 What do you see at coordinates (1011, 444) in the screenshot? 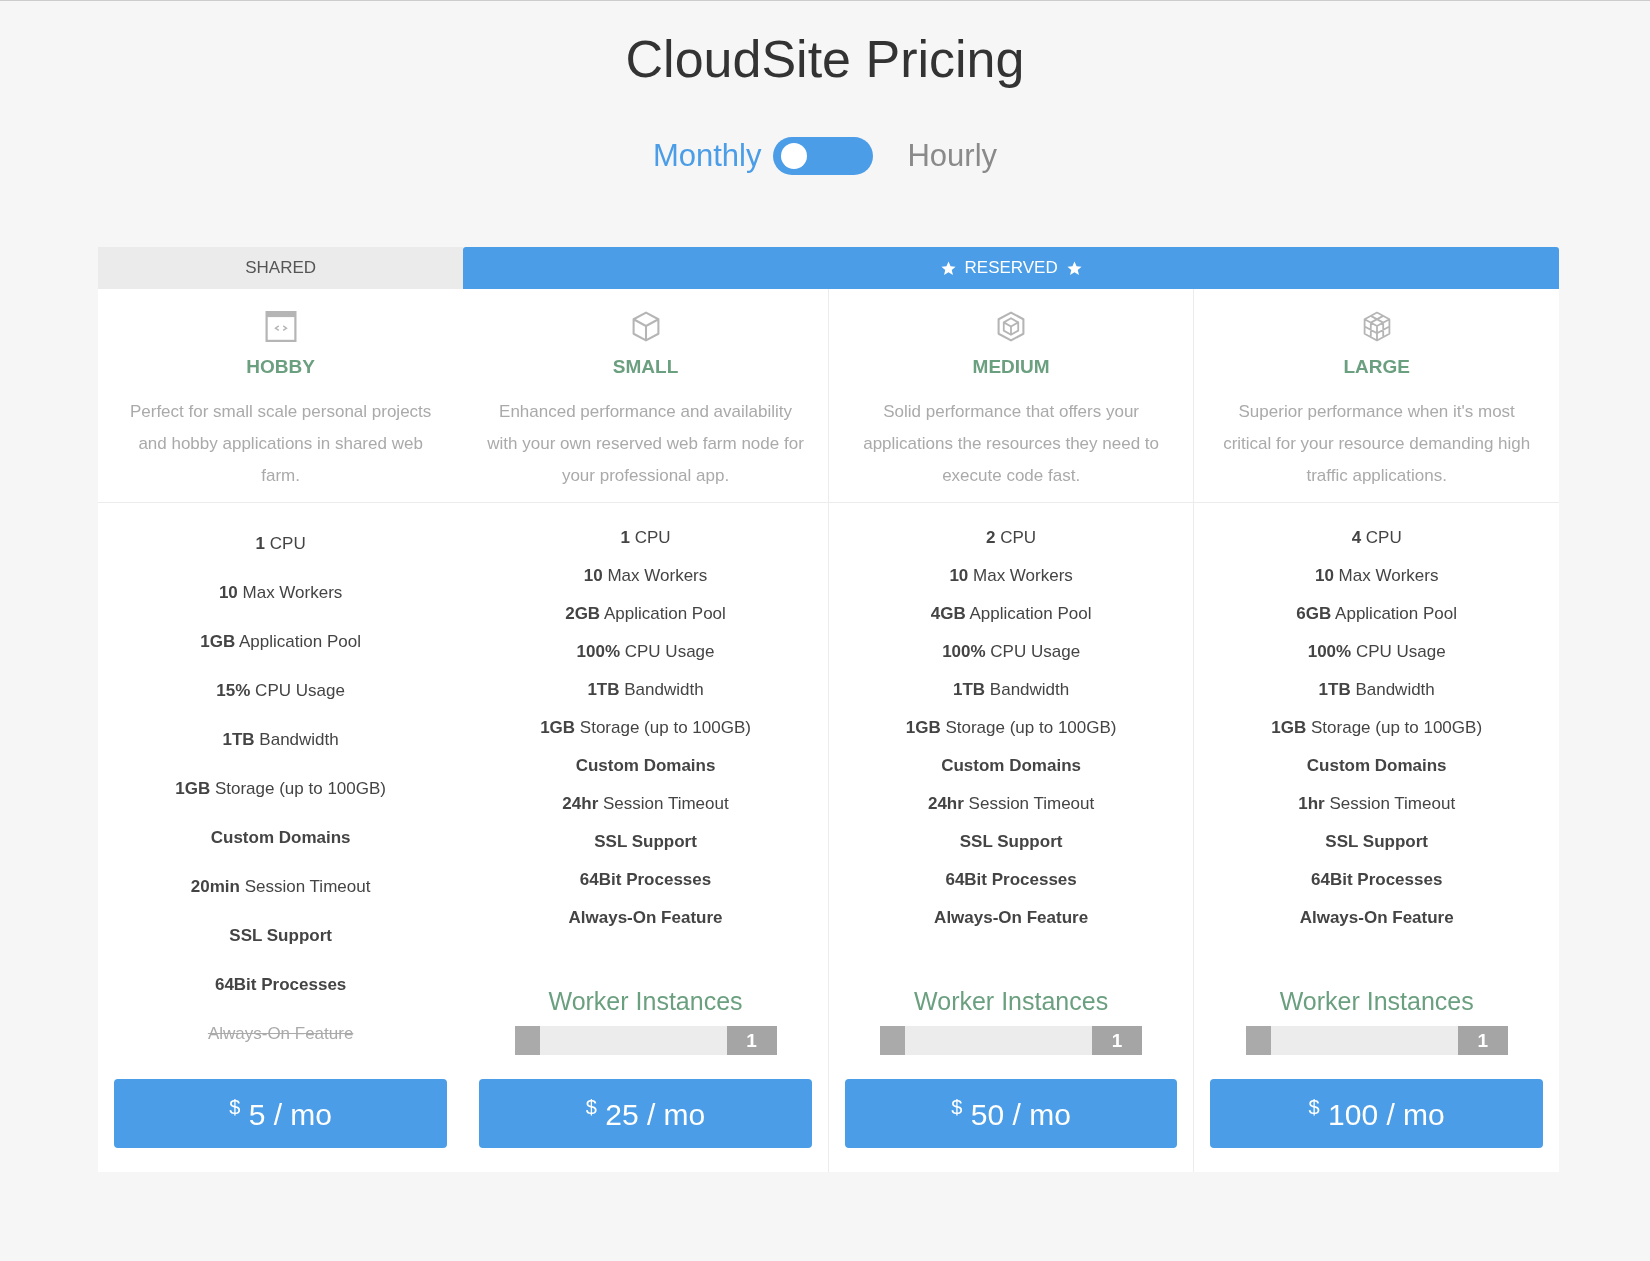
I see `plan-description: Solid performance that offers your applications the resources they need to execute code fast.` at bounding box center [1011, 444].